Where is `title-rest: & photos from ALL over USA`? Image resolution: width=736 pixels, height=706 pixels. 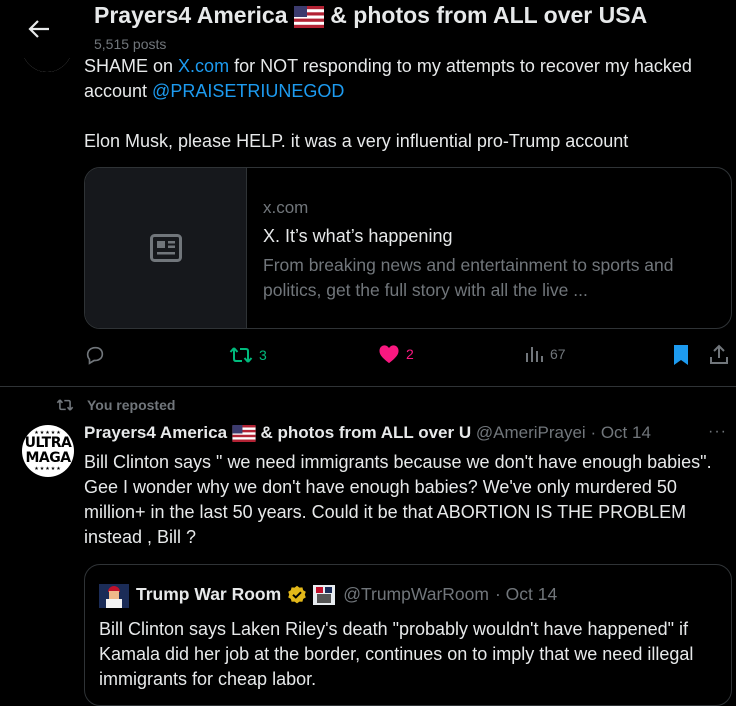
title-rest: & photos from ALL over USA is located at coordinates (489, 15).